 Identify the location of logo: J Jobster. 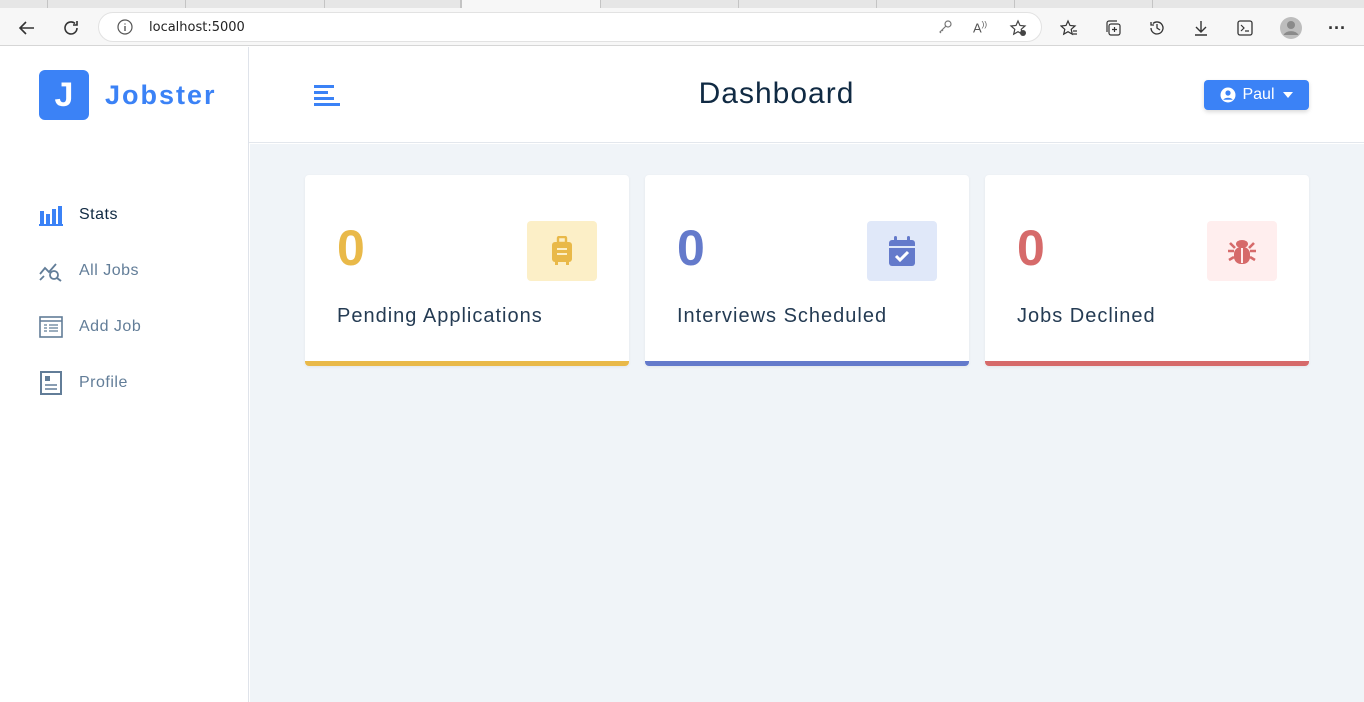
(128, 95).